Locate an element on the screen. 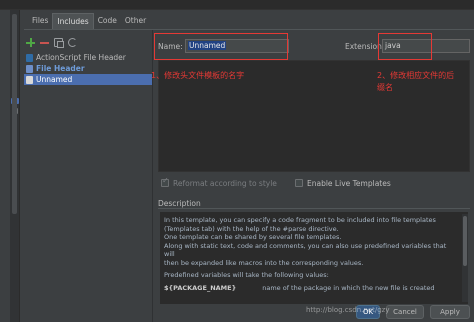 The height and width of the screenshot is (322, 474). annotation-extension-box is located at coordinates (405, 46).